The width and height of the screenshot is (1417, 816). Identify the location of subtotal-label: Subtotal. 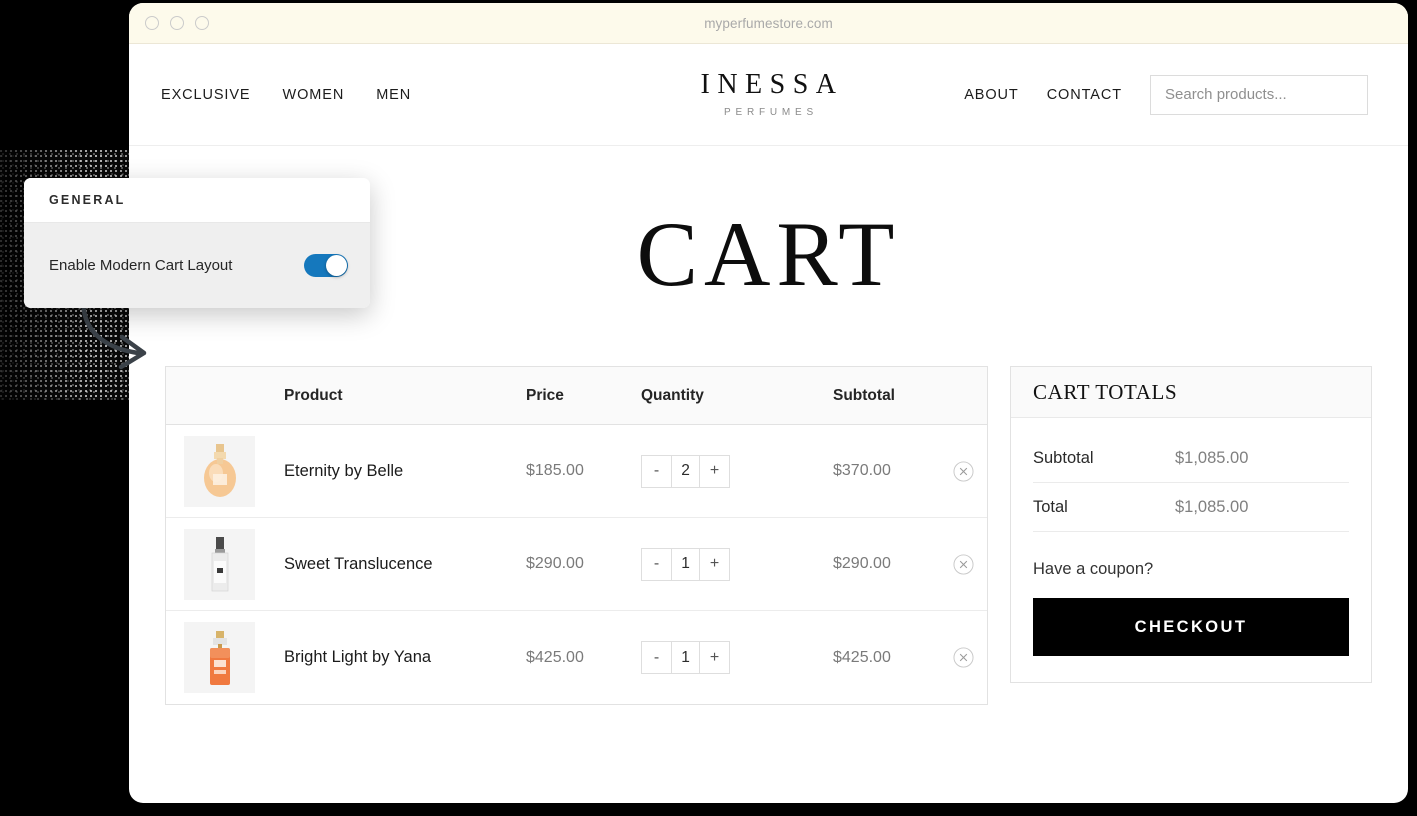
(1063, 457).